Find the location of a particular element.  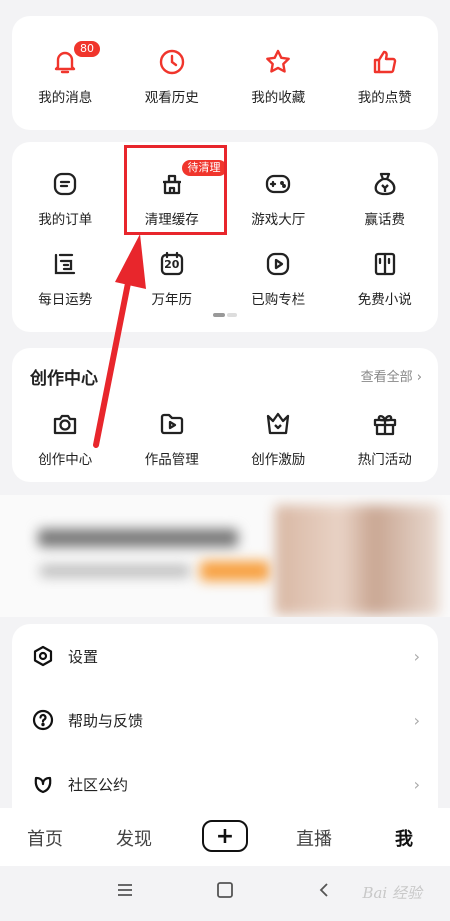

baidu-jingyan-watermark: Bai 经验 is located at coordinates (392, 893).